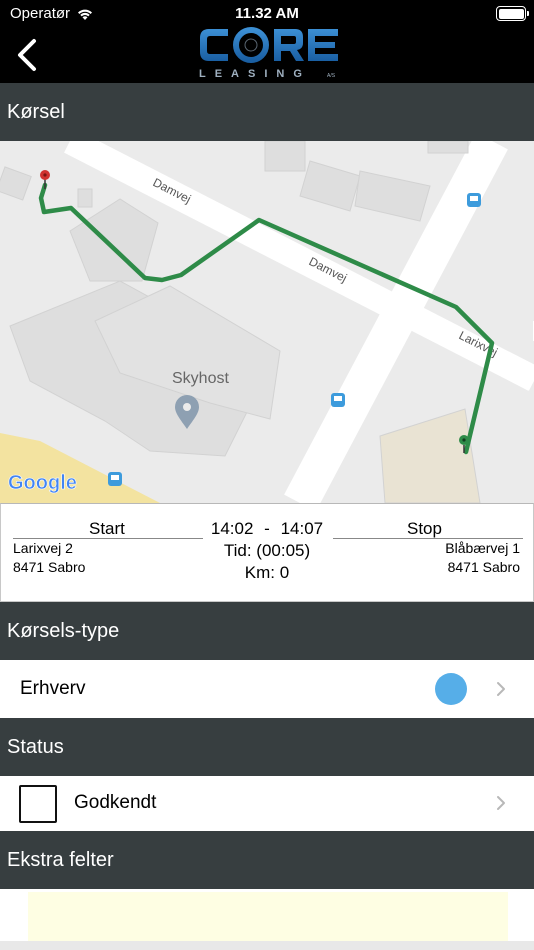  Describe the element at coordinates (267, 803) in the screenshot. I see `status-row: Godkendt` at that location.